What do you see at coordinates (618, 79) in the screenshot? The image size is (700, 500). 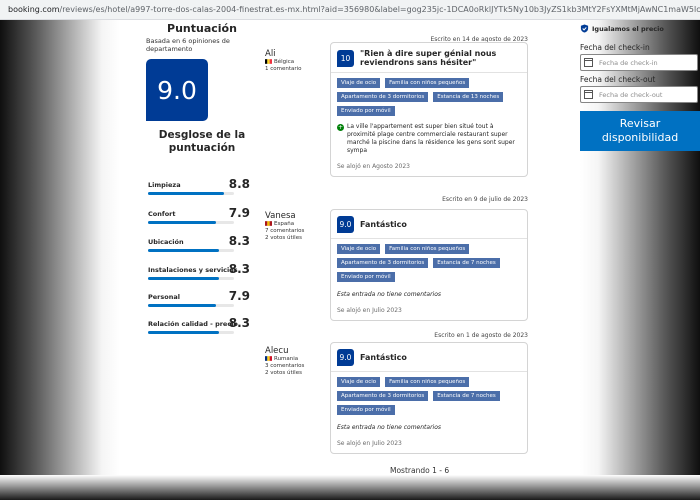 I see `checkout-label: Fecha del check-out` at bounding box center [618, 79].